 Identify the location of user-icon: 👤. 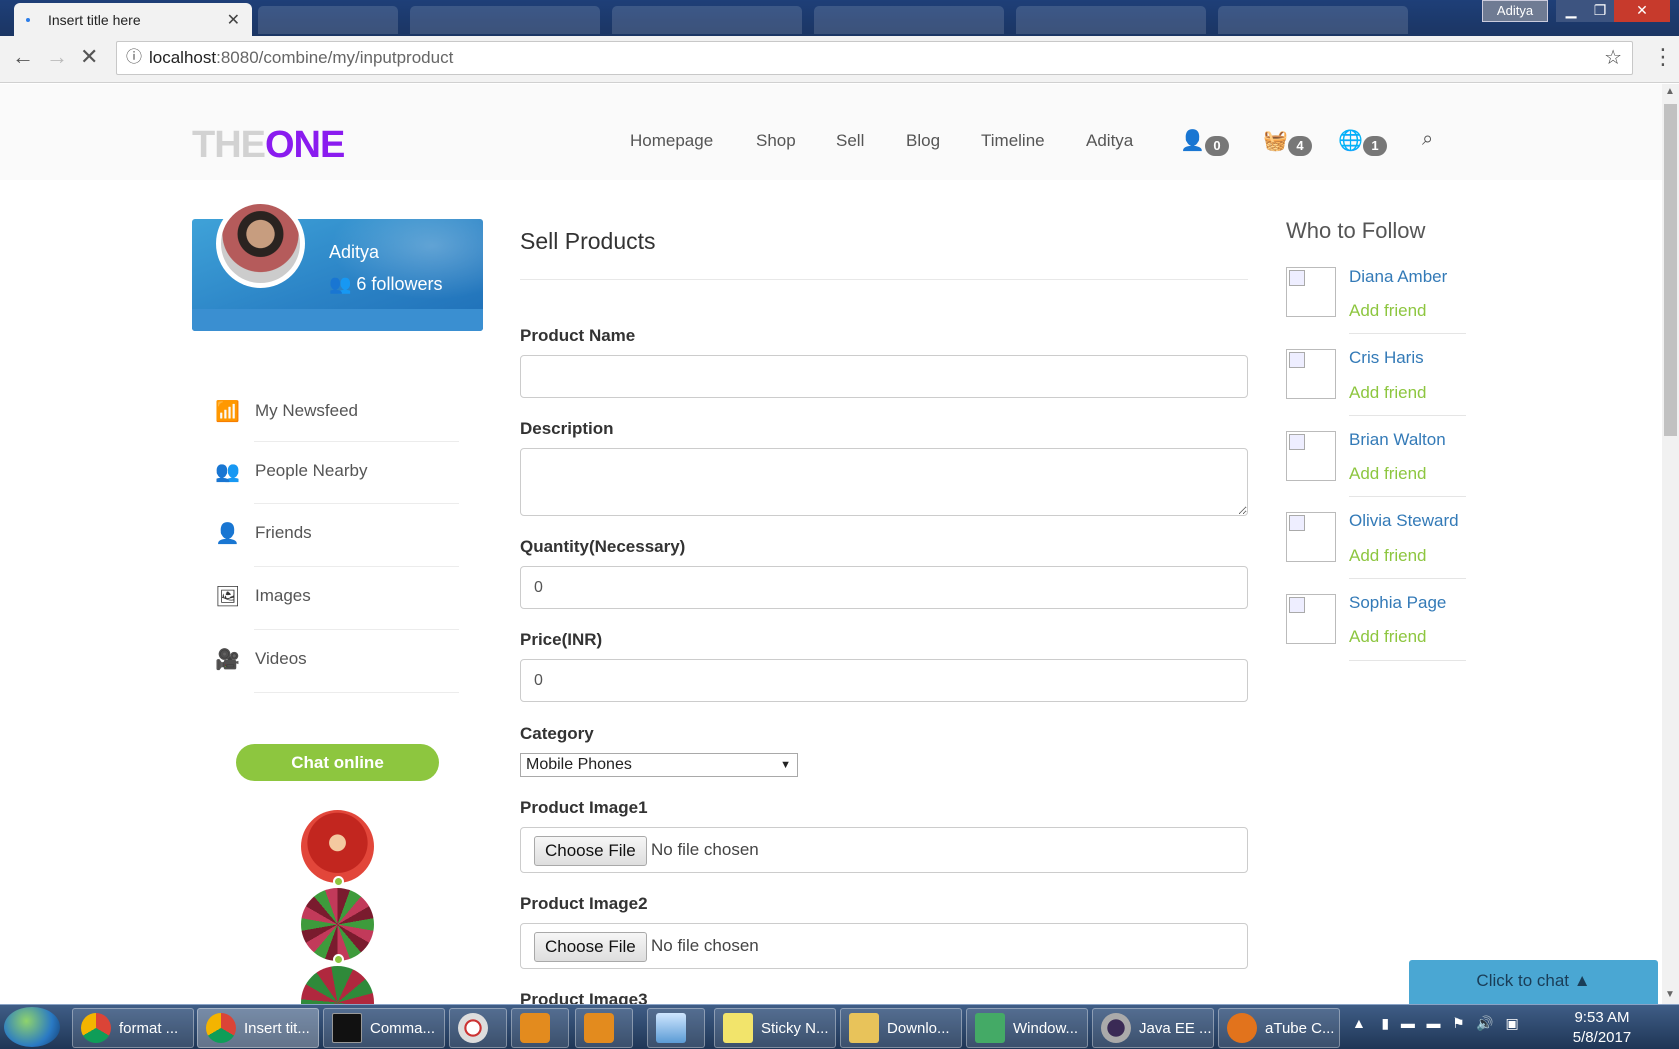
(1192, 140).